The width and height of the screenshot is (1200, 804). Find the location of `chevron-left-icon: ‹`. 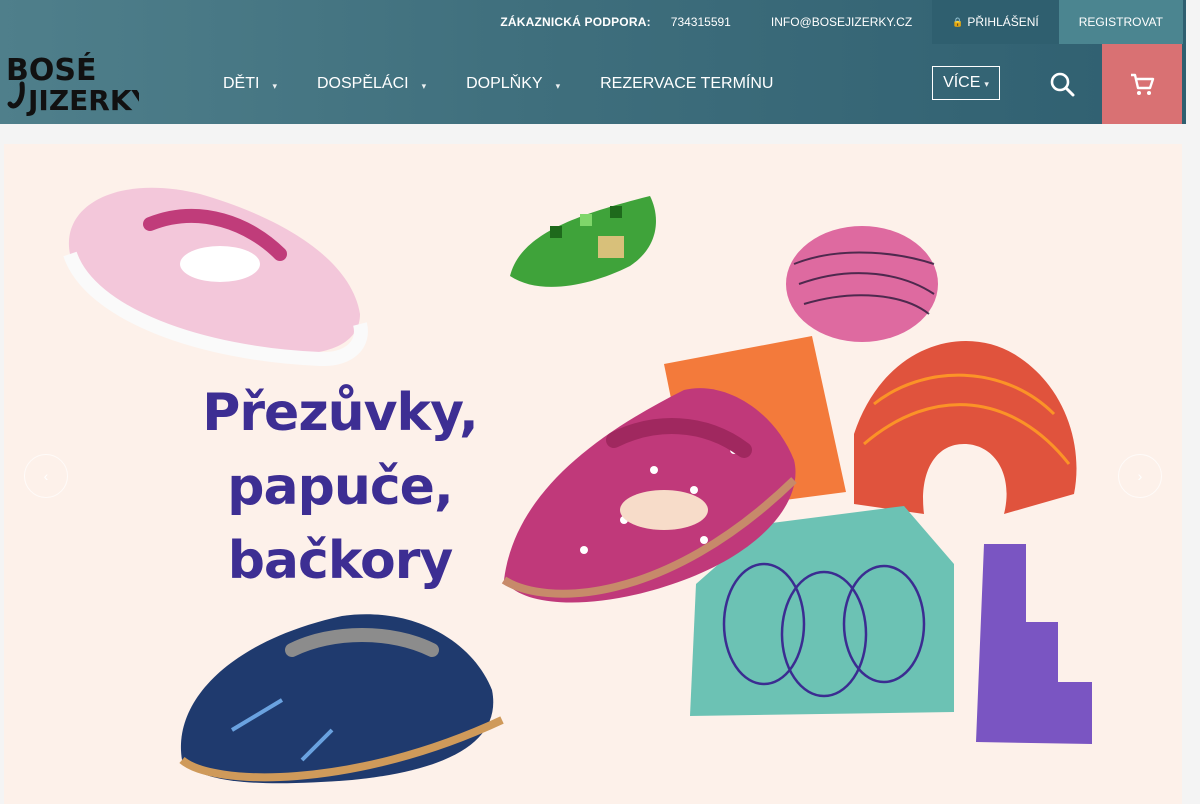

chevron-left-icon: ‹ is located at coordinates (46, 476).